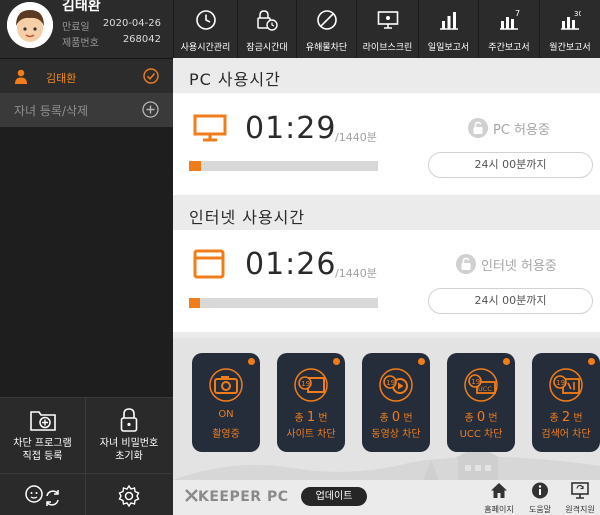  I want to click on internet-usage-title: 인터넷 사용시간, so click(247, 217).